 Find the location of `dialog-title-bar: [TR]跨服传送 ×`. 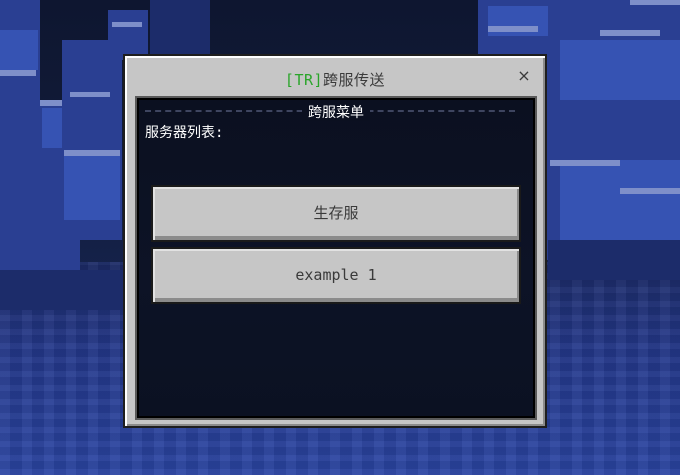

dialog-title-bar: [TR]跨服传送 × is located at coordinates (335, 76).